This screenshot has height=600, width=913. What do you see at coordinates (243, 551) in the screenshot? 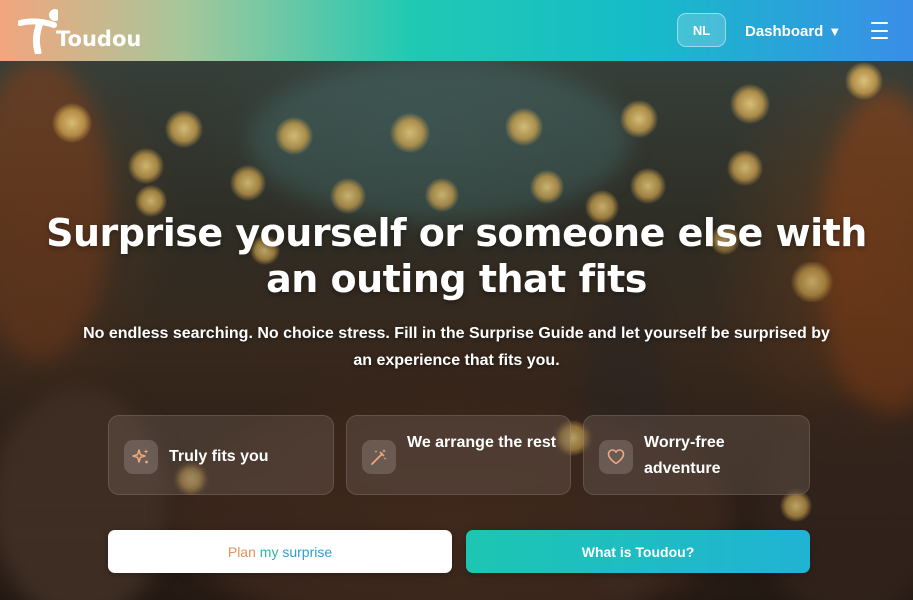
I see `plan-word: Plan` at bounding box center [243, 551].